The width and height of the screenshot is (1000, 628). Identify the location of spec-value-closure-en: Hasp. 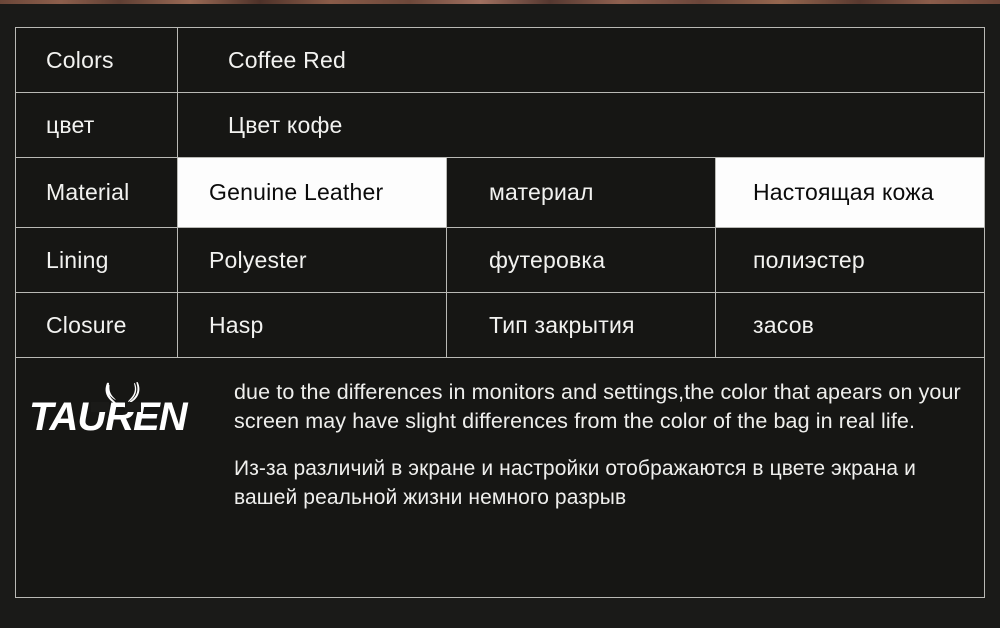
(312, 325).